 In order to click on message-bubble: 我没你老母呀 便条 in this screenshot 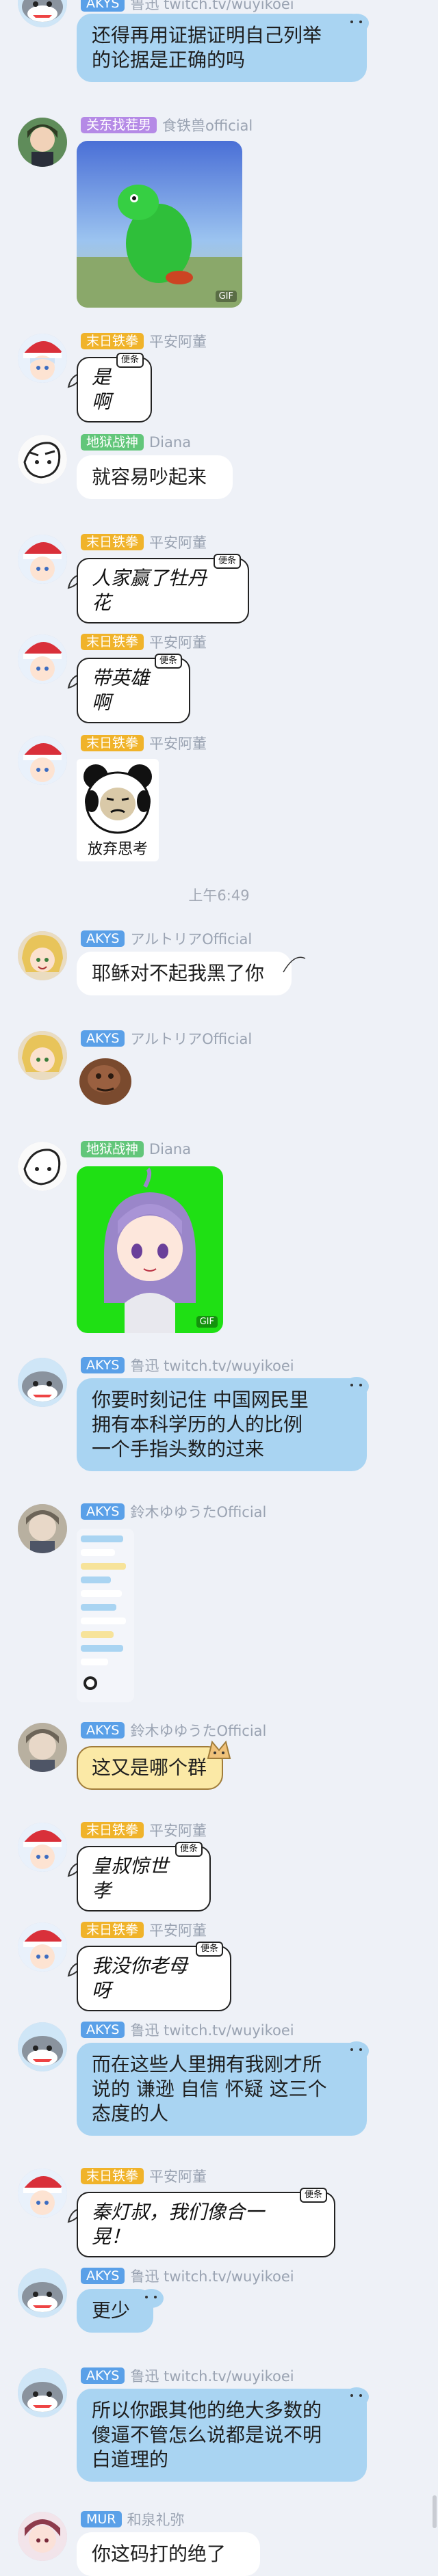, I will do `click(154, 1976)`.